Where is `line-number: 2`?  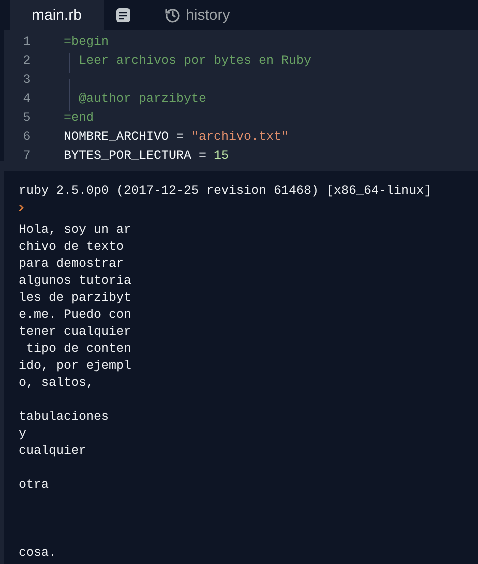
line-number: 2 is located at coordinates (27, 61).